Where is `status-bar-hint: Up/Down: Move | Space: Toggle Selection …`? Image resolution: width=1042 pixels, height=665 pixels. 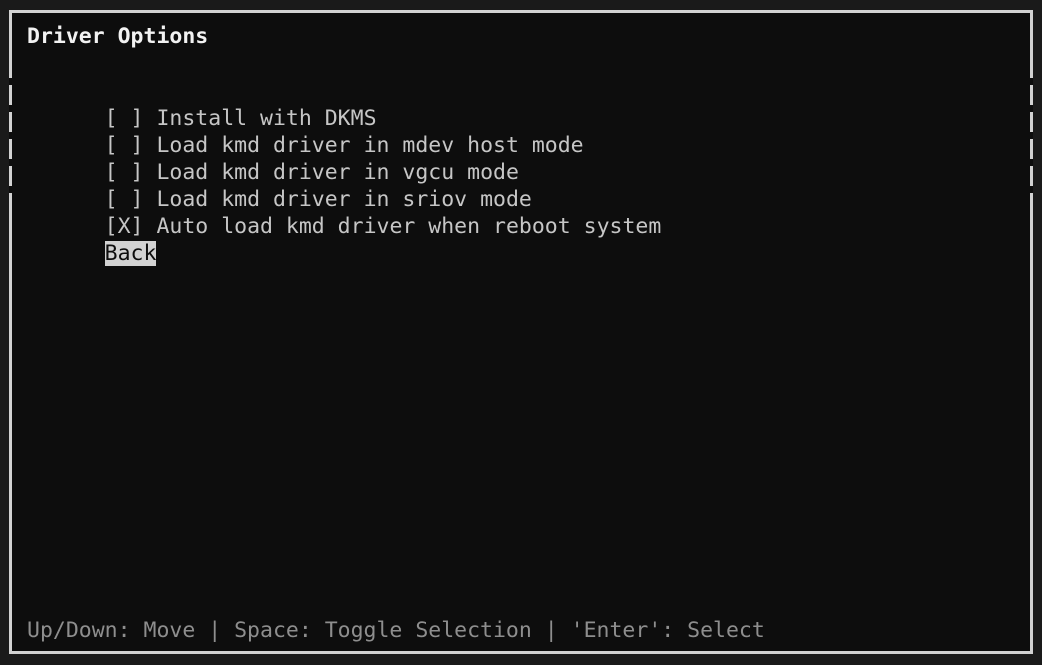
status-bar-hint: Up/Down: Move | Space: Toggle Selection … is located at coordinates (396, 630).